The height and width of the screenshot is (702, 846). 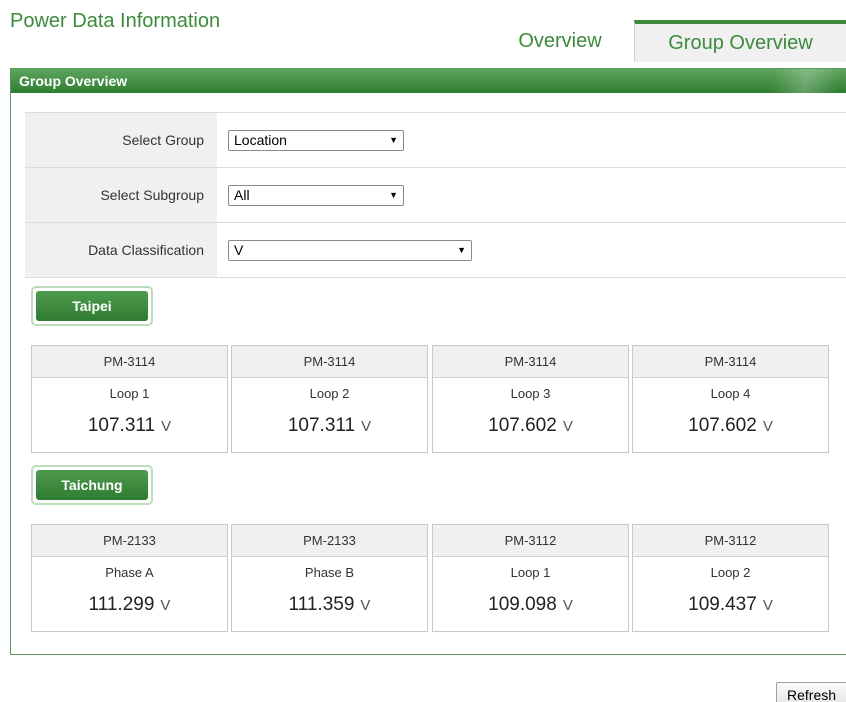 I want to click on meter-value: 109.437, so click(x=722, y=604).